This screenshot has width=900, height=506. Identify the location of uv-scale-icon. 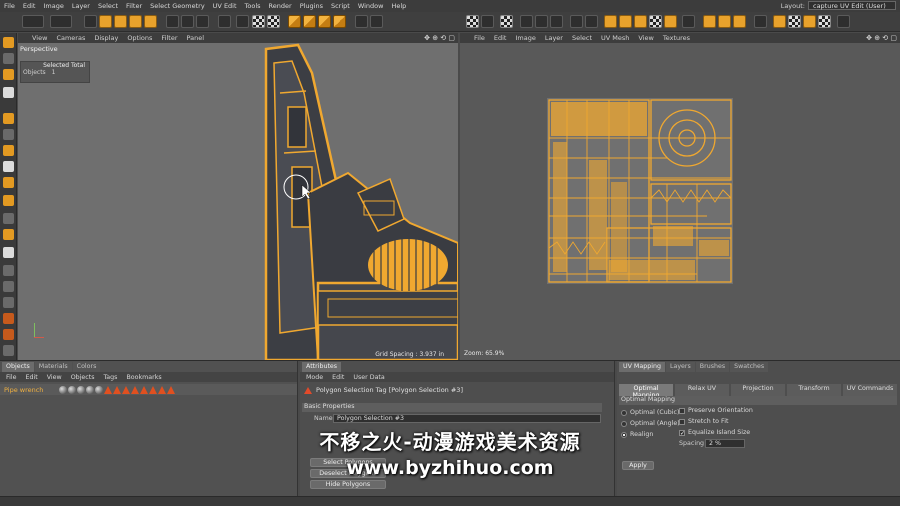
(625, 21).